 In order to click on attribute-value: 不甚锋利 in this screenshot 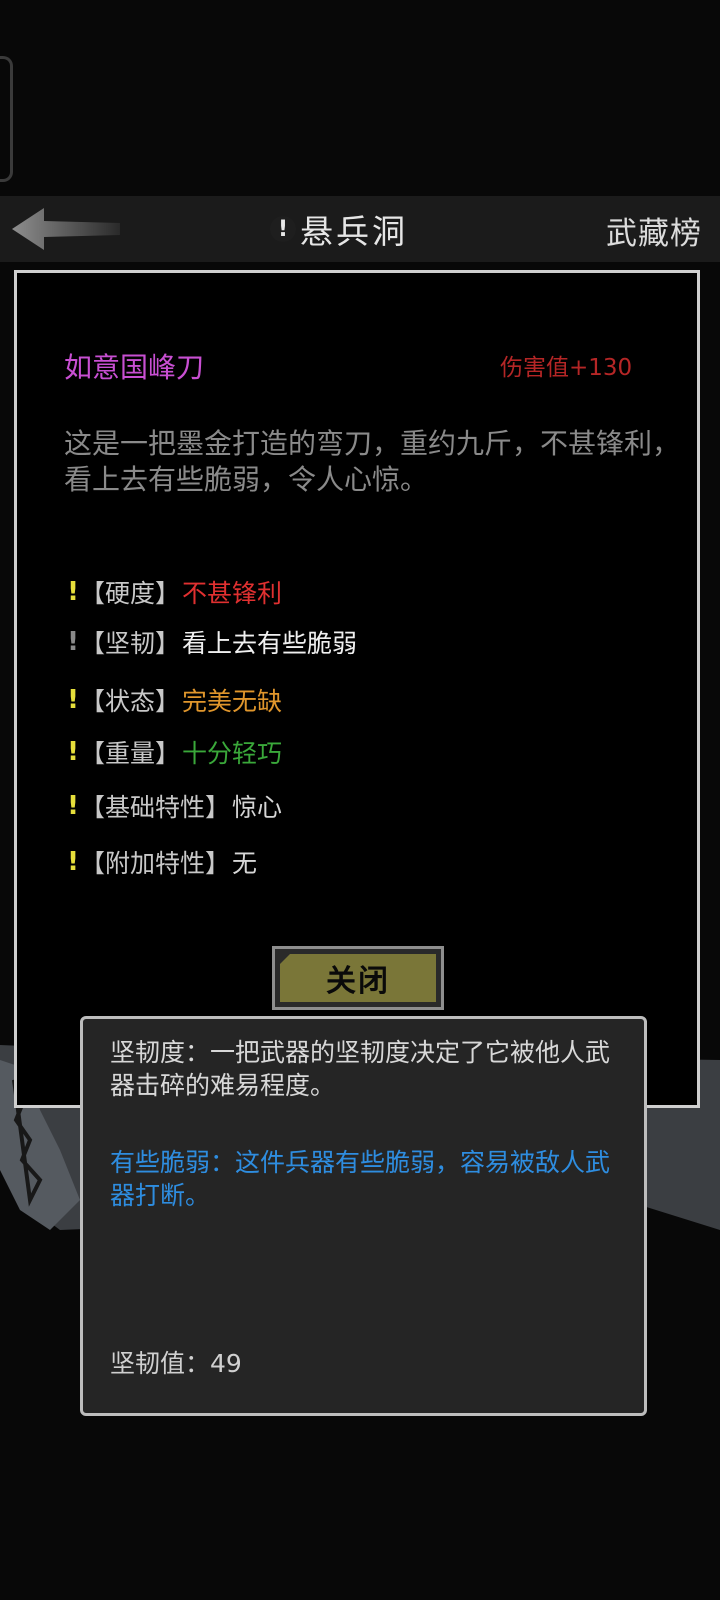, I will do `click(232, 593)`.